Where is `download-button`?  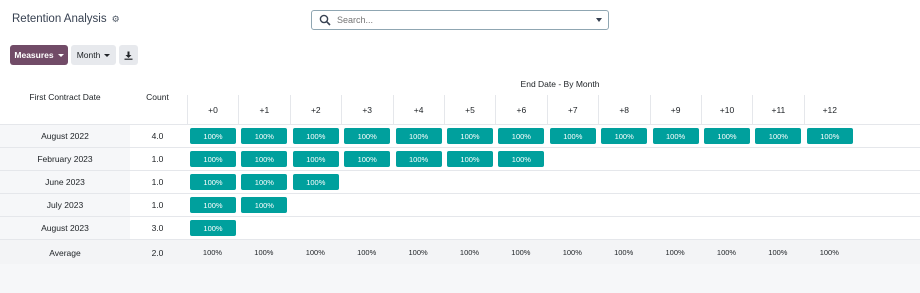 download-button is located at coordinates (128, 55).